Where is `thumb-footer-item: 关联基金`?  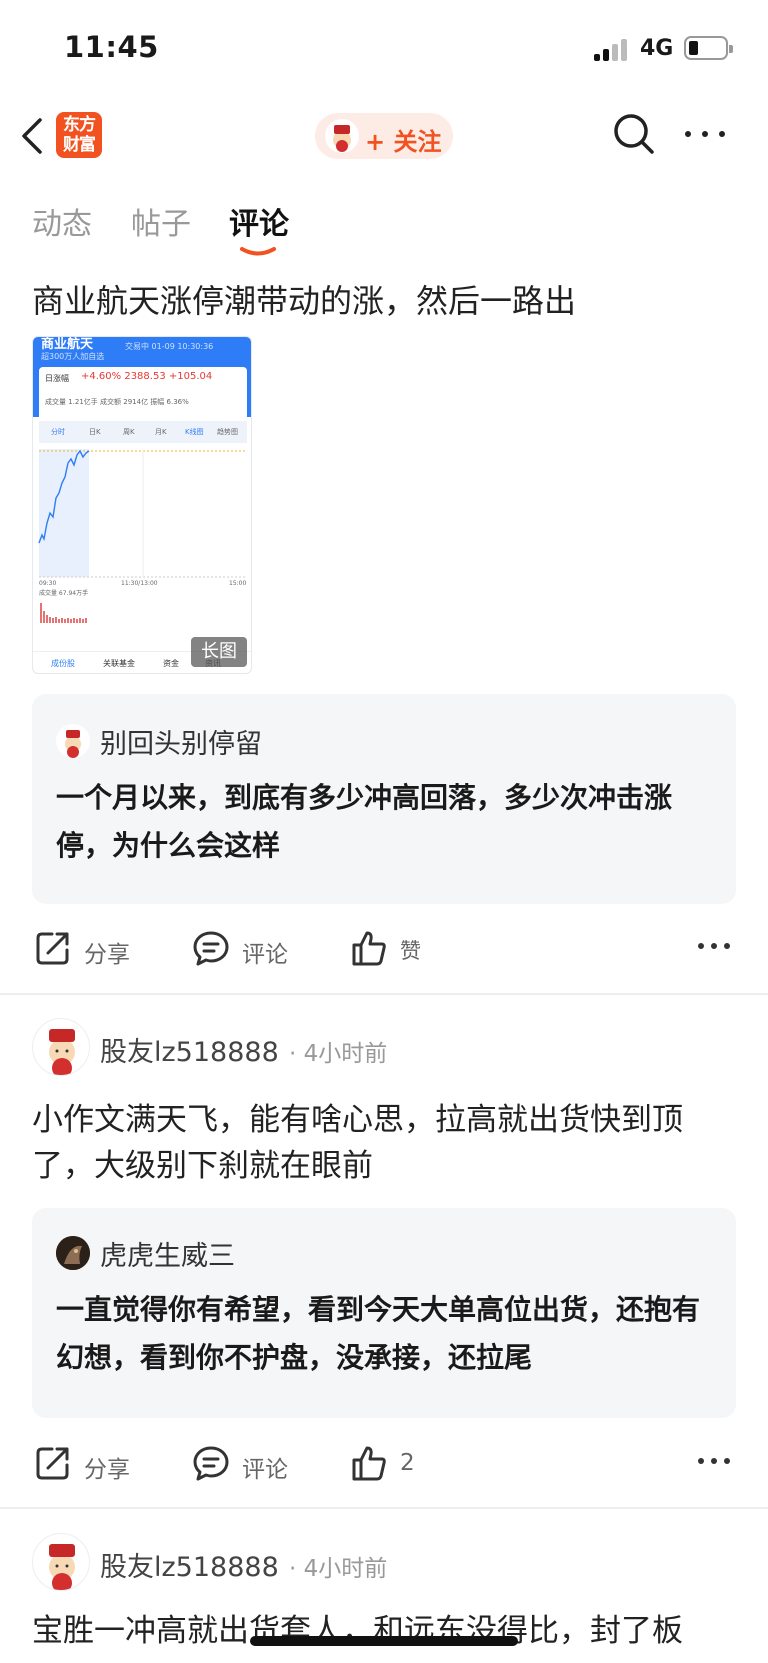 thumb-footer-item: 关联基金 is located at coordinates (119, 663).